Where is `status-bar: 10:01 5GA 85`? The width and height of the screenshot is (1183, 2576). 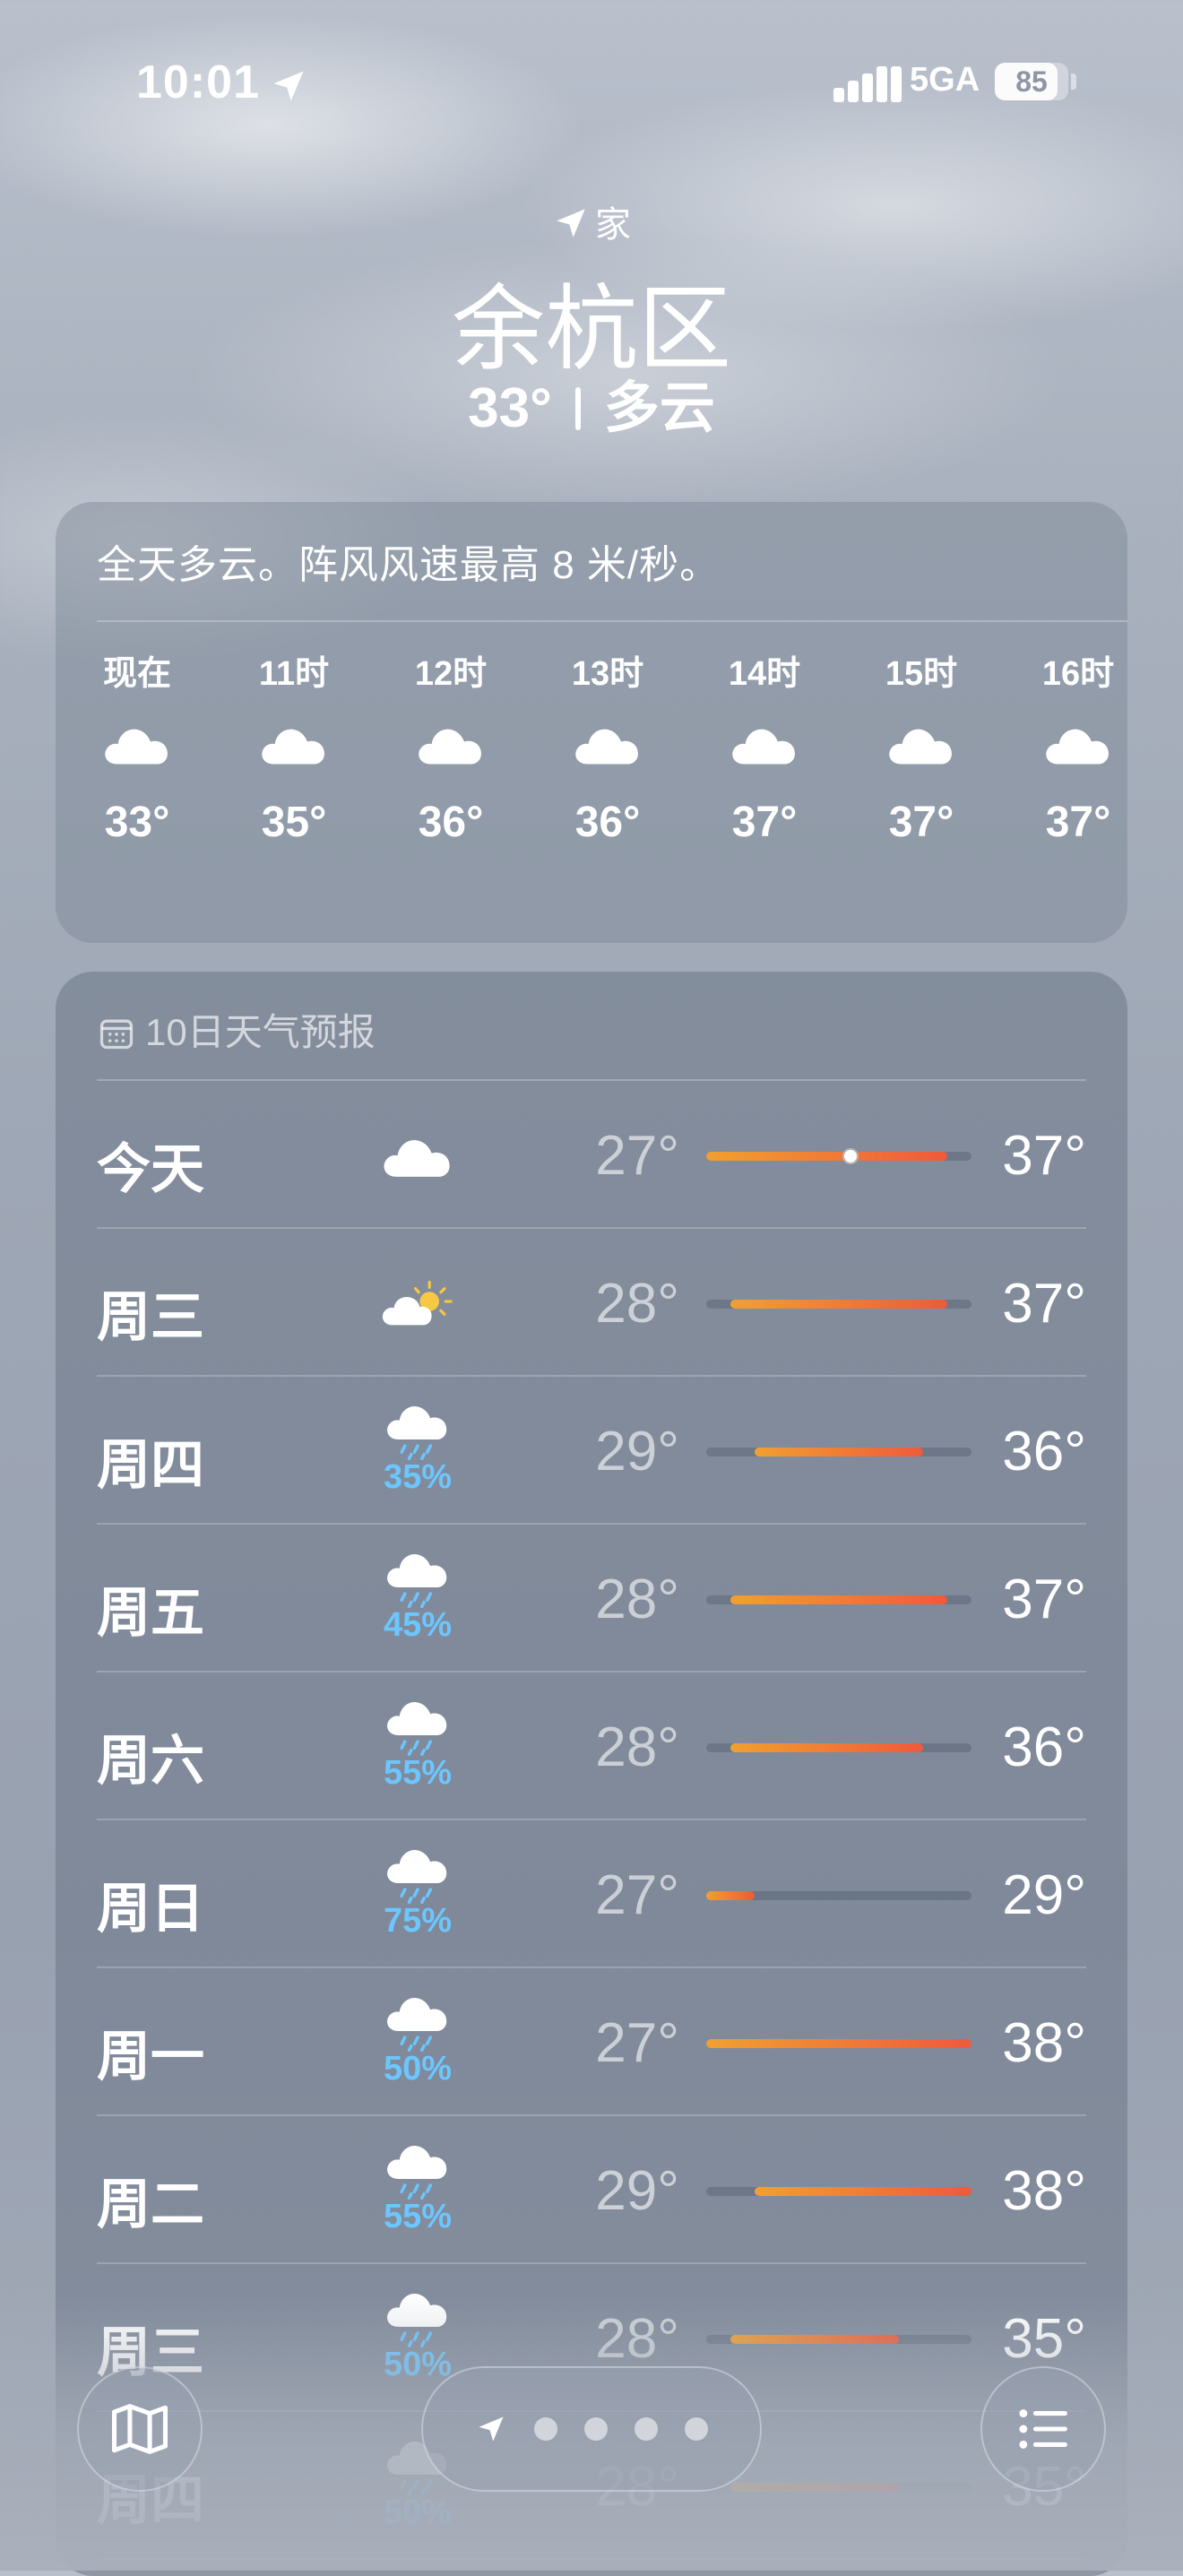
status-bar: 10:01 5GA 85 is located at coordinates (591, 87).